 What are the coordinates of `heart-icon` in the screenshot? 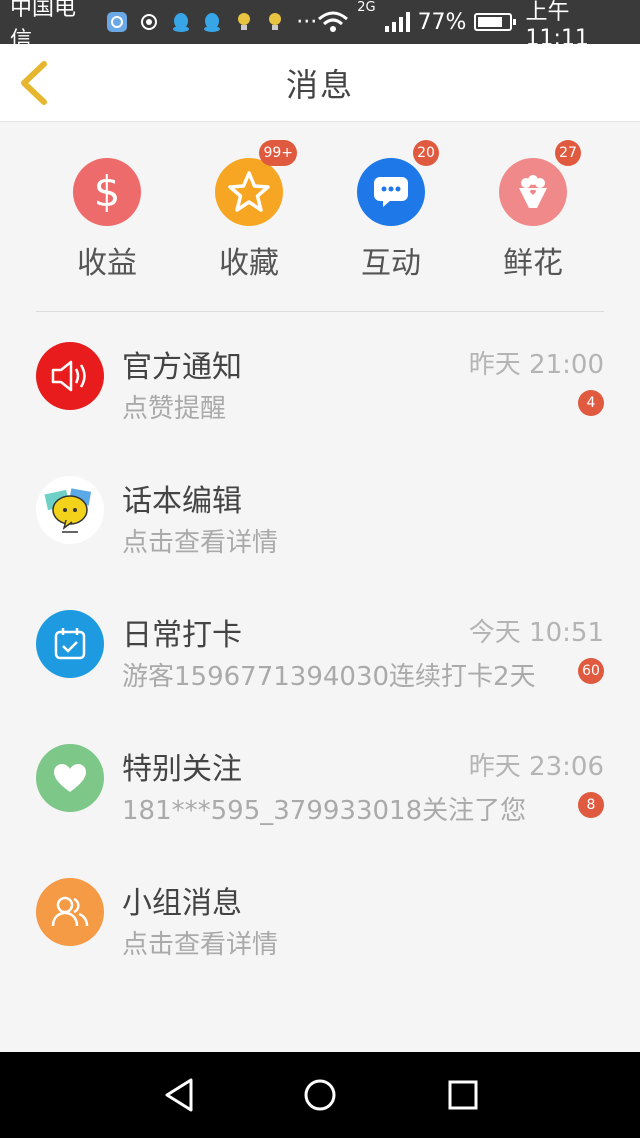 It's located at (70, 778).